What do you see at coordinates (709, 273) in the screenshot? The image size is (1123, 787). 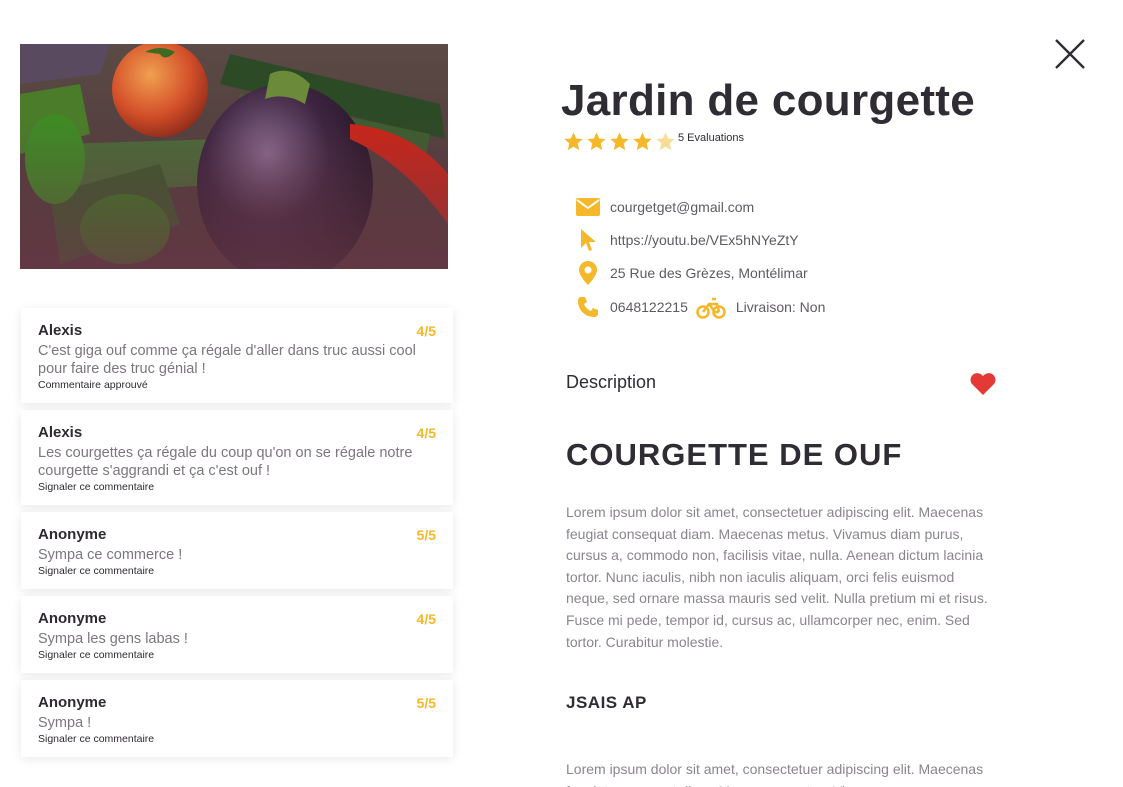 I see `address-value: 25 Rue des Grèzes, Montélimar` at bounding box center [709, 273].